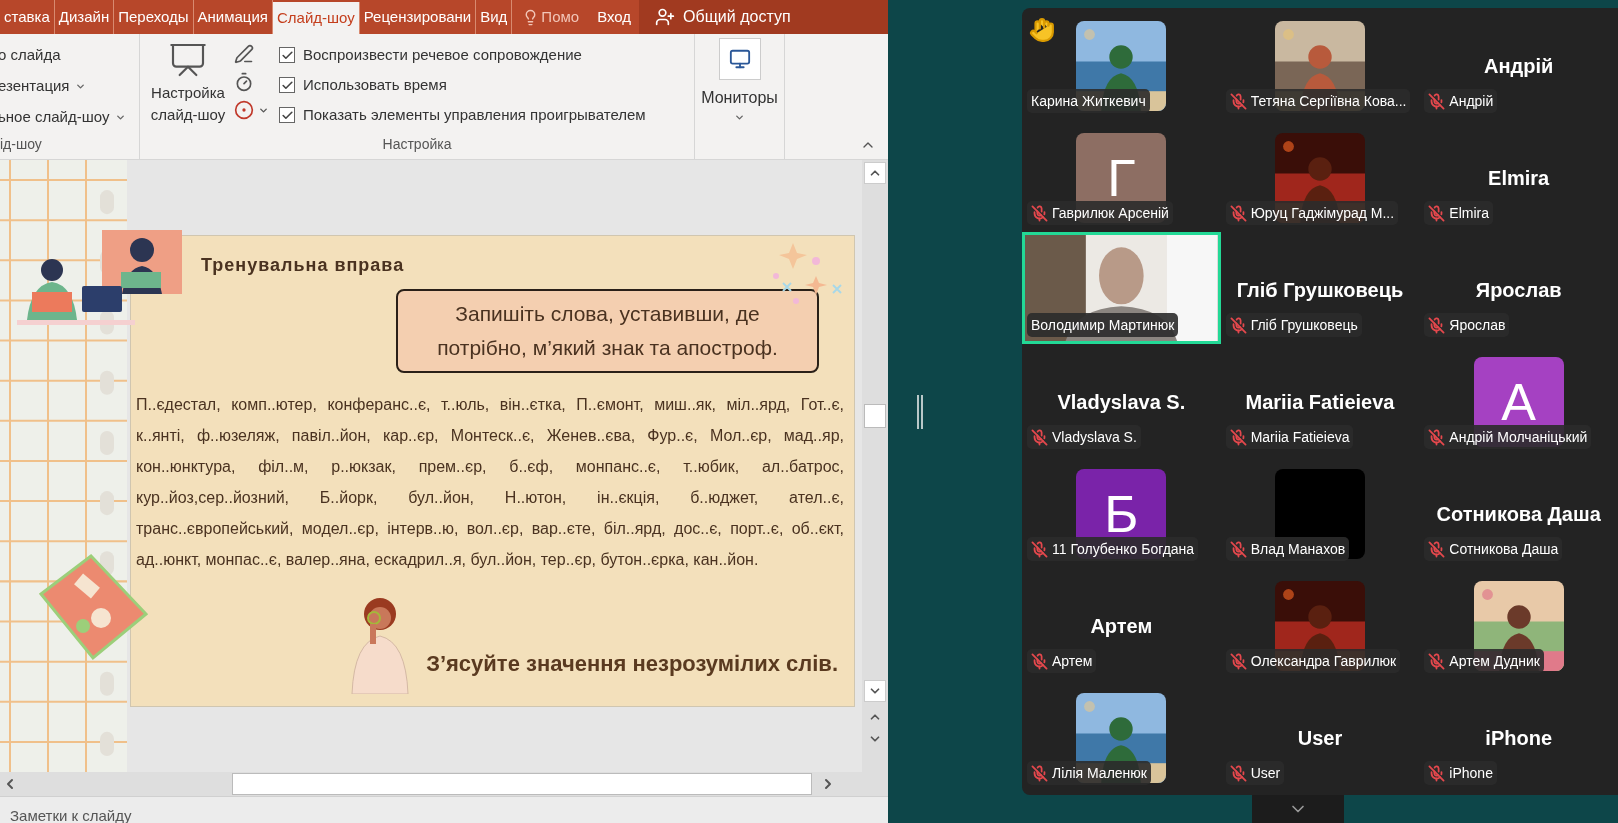  Describe the element at coordinates (1484, 661) in the screenshot. I see `participant-name-label: Артем Дудник` at that location.